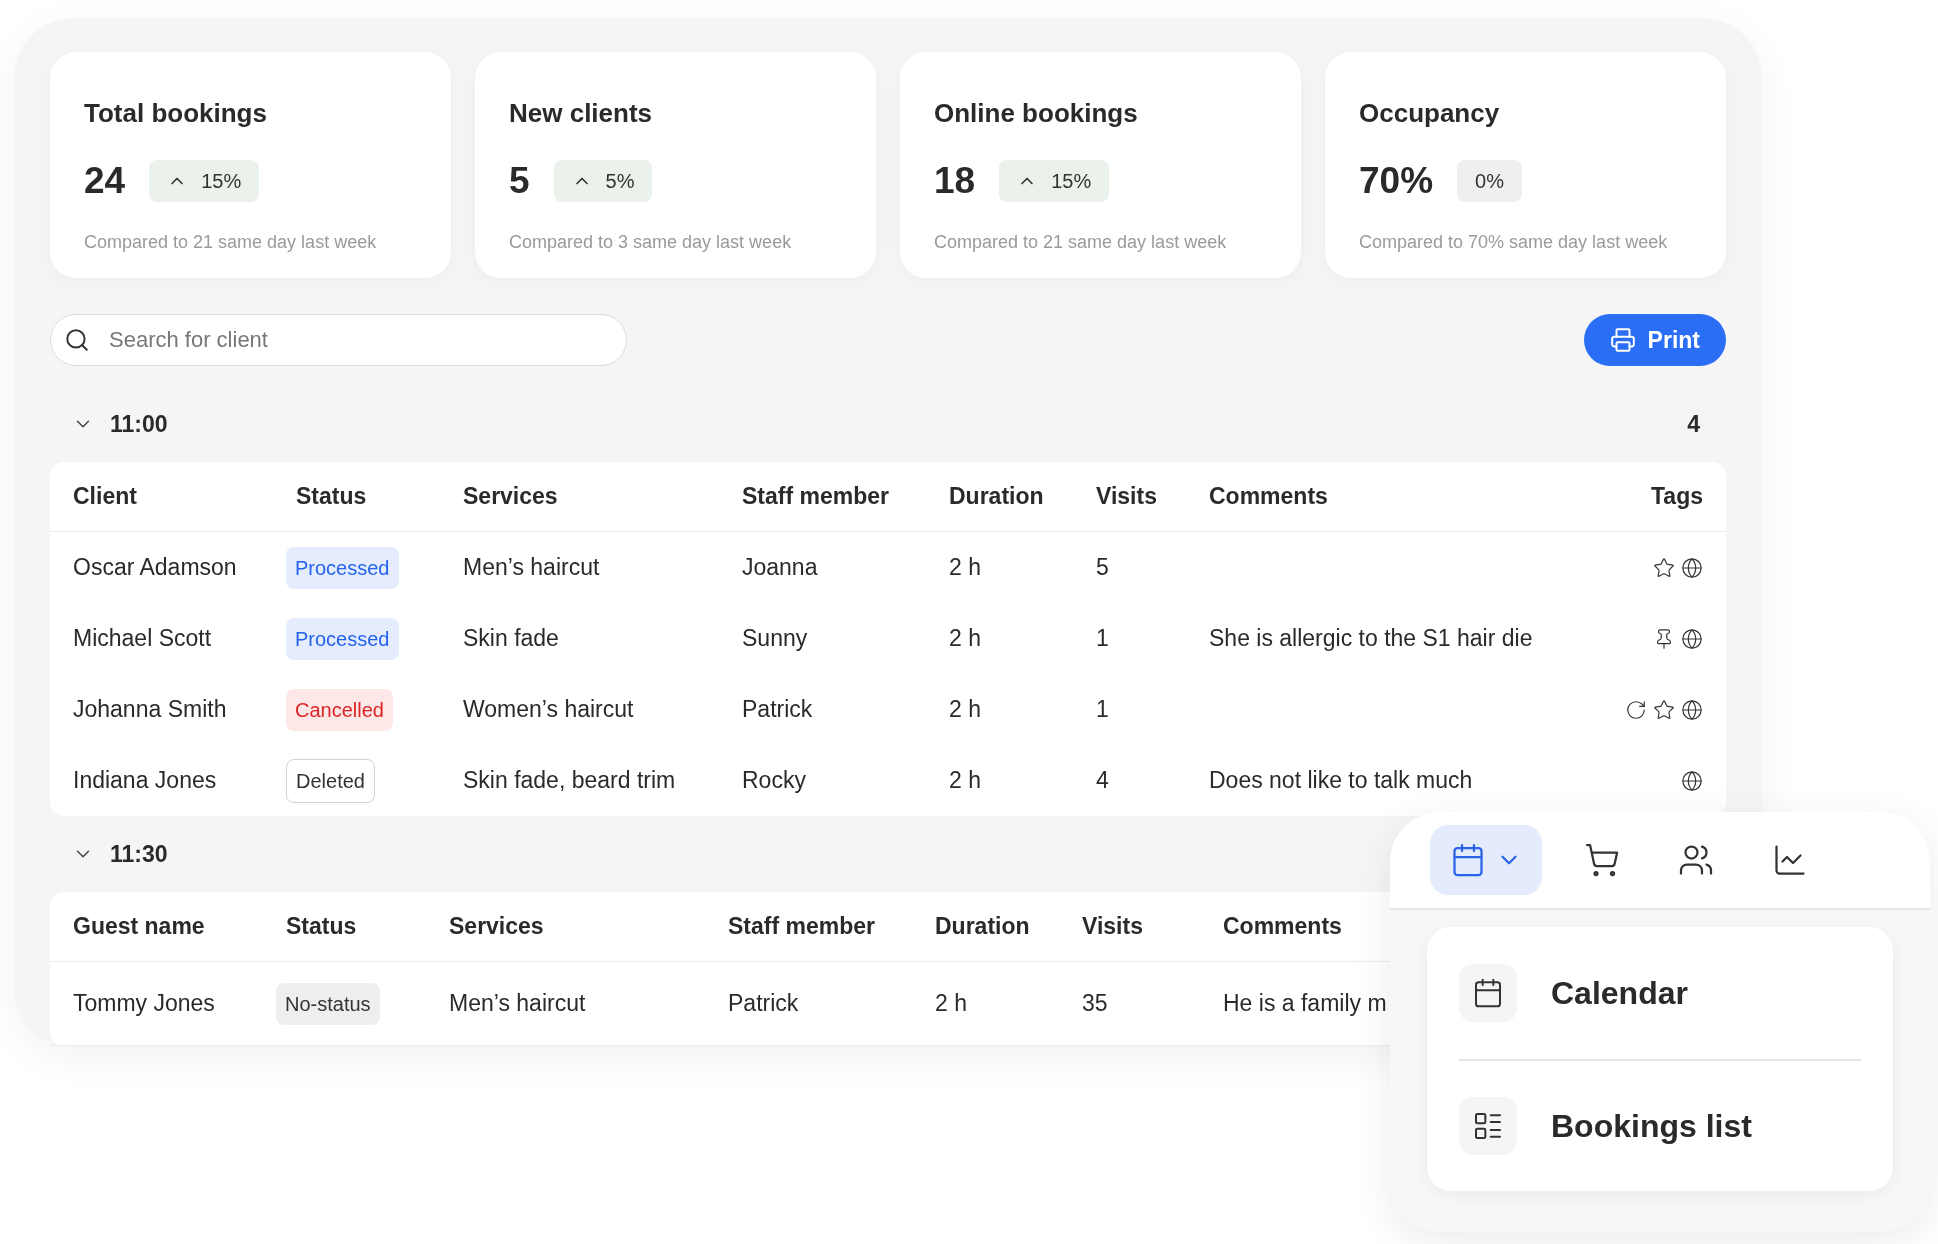 The width and height of the screenshot is (1938, 1244). I want to click on table-cell-text: 4, so click(1103, 781).